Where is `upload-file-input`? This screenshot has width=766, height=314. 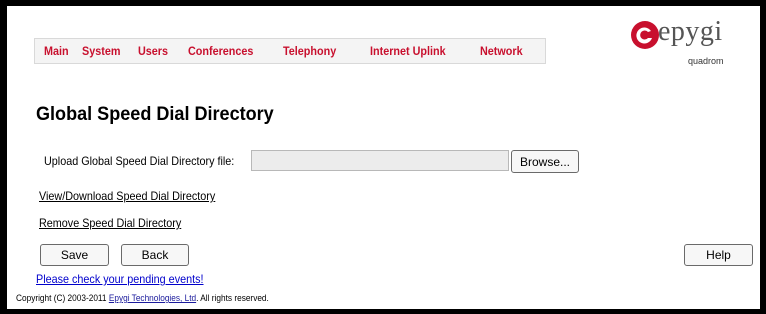
upload-file-input is located at coordinates (380, 160).